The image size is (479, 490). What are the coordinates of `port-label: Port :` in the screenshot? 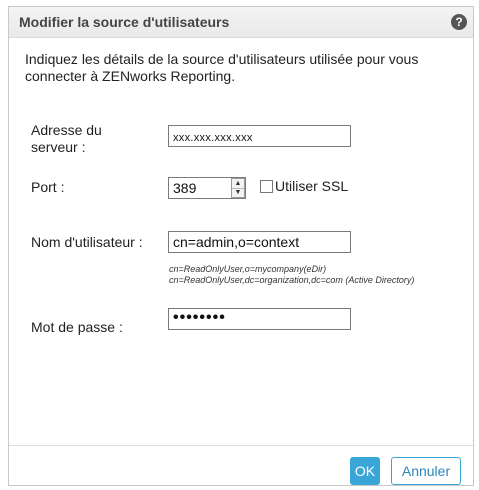 It's located at (48, 187).